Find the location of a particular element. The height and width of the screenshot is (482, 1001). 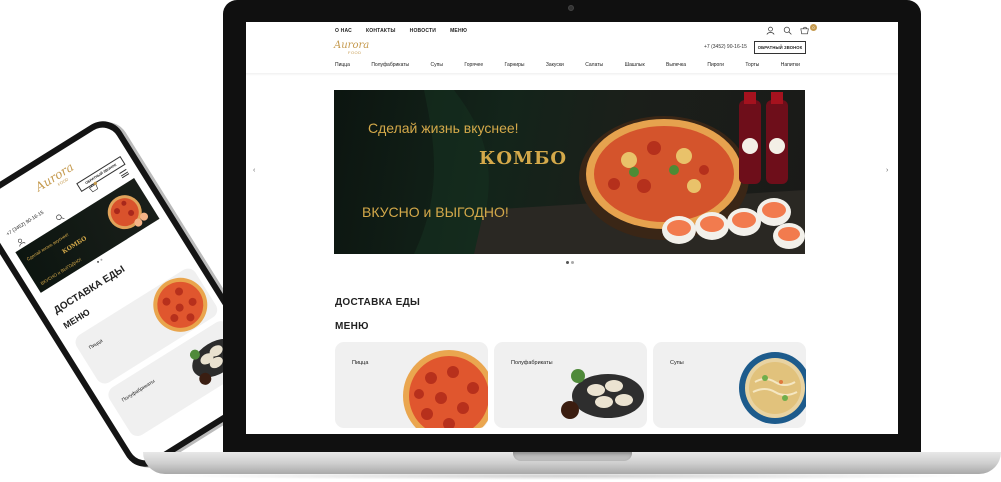

mobile-phone-number: +7 (3452) 90-16-15 is located at coordinates (25, 224).